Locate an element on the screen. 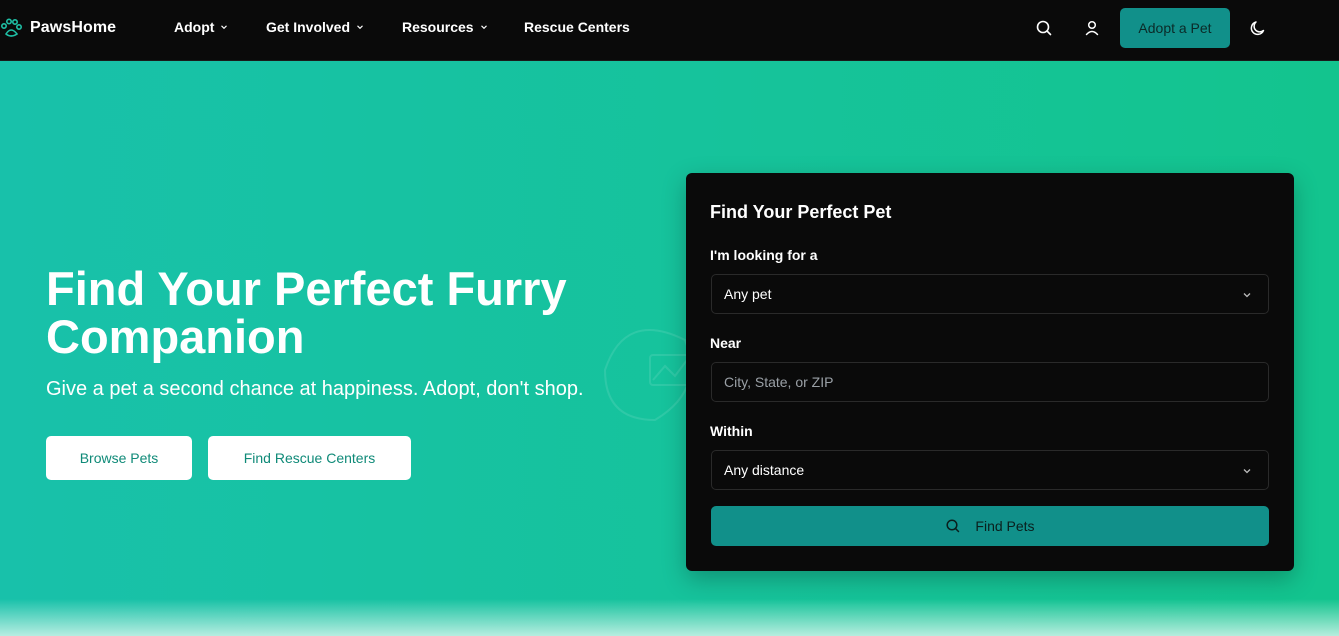  location-label: Near is located at coordinates (726, 343).